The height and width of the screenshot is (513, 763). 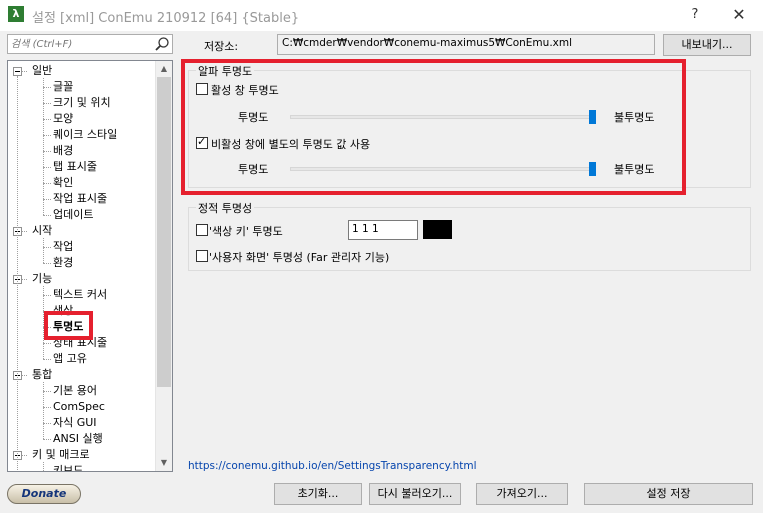 What do you see at coordinates (162, 44) in the screenshot?
I see `search-icon` at bounding box center [162, 44].